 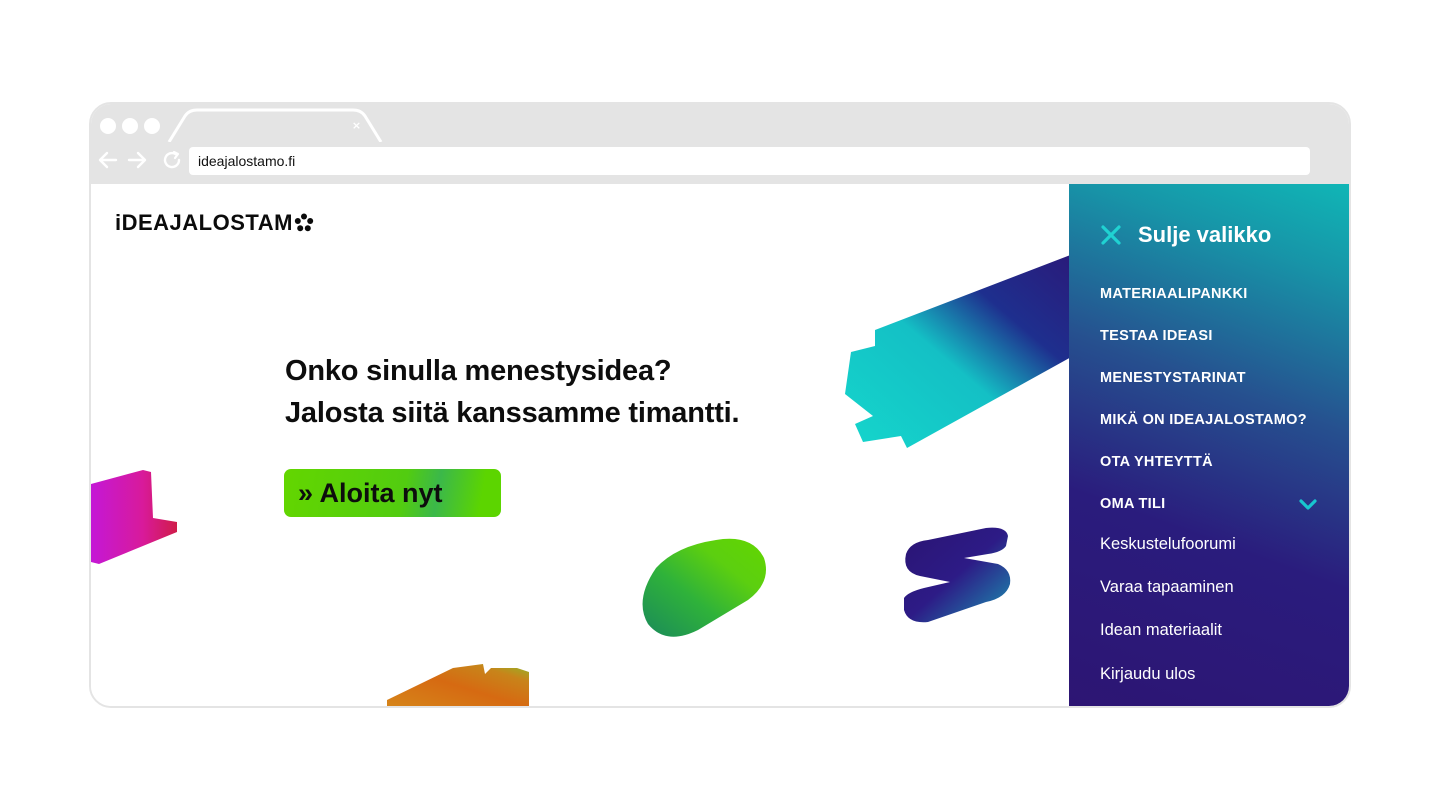 I want to click on decorative-green-capsule-shape, so click(x=704, y=587).